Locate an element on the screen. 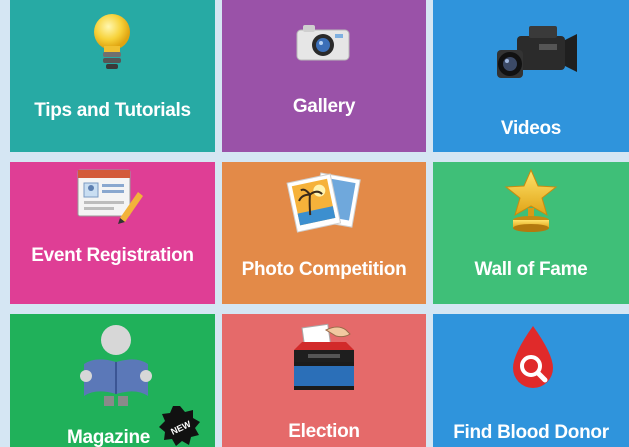  tile-label: Videos is located at coordinates (531, 128).